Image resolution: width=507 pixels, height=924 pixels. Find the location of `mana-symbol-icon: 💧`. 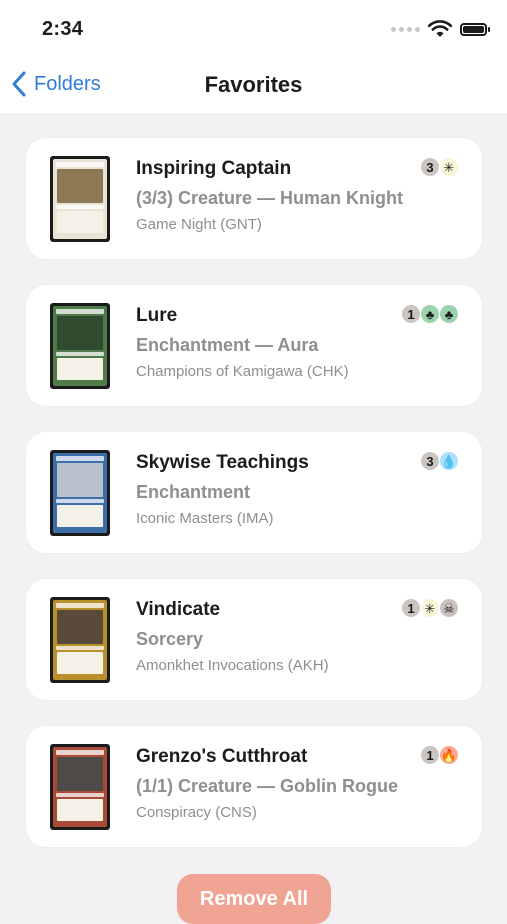

mana-symbol-icon: 💧 is located at coordinates (449, 461).